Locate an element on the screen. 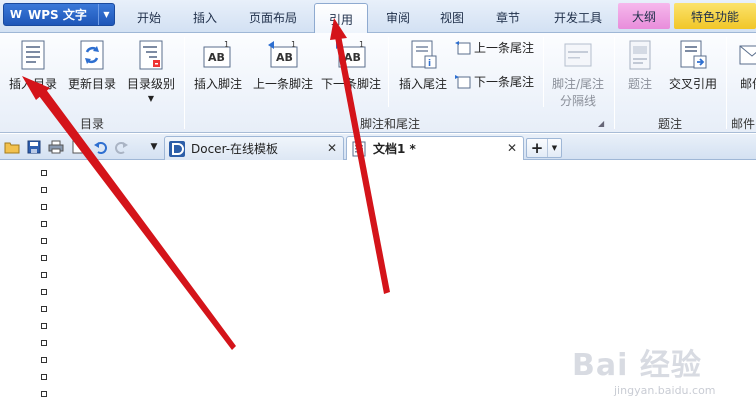 The width and height of the screenshot is (756, 410). footnote-ab-icon: AB 1 is located at coordinates (218, 55).